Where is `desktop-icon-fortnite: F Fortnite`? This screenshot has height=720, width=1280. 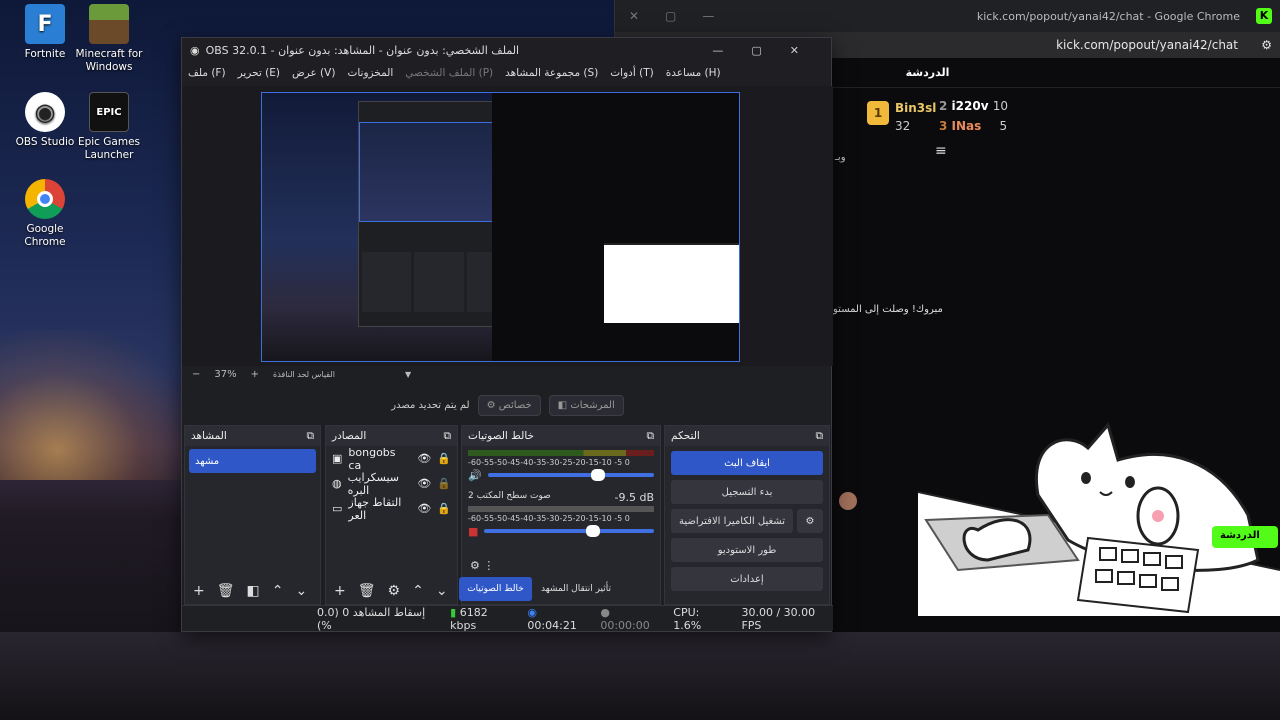 desktop-icon-fortnite: F Fortnite is located at coordinates (45, 32).